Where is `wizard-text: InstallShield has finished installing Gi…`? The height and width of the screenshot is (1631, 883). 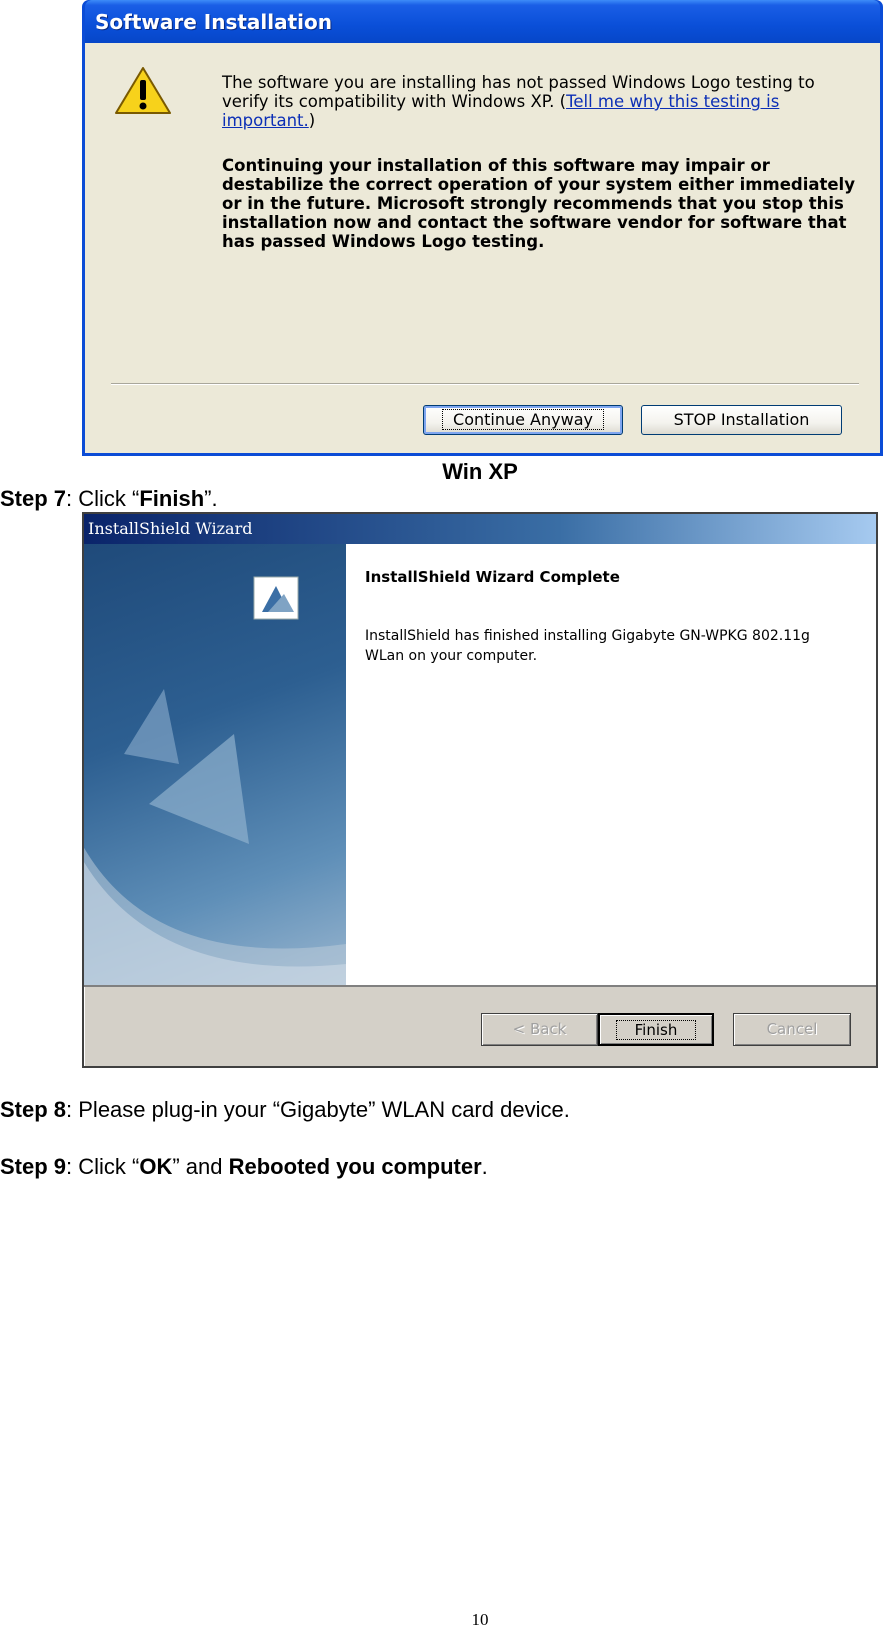
wizard-text: InstallShield has finished installing Gi… is located at coordinates (587, 646).